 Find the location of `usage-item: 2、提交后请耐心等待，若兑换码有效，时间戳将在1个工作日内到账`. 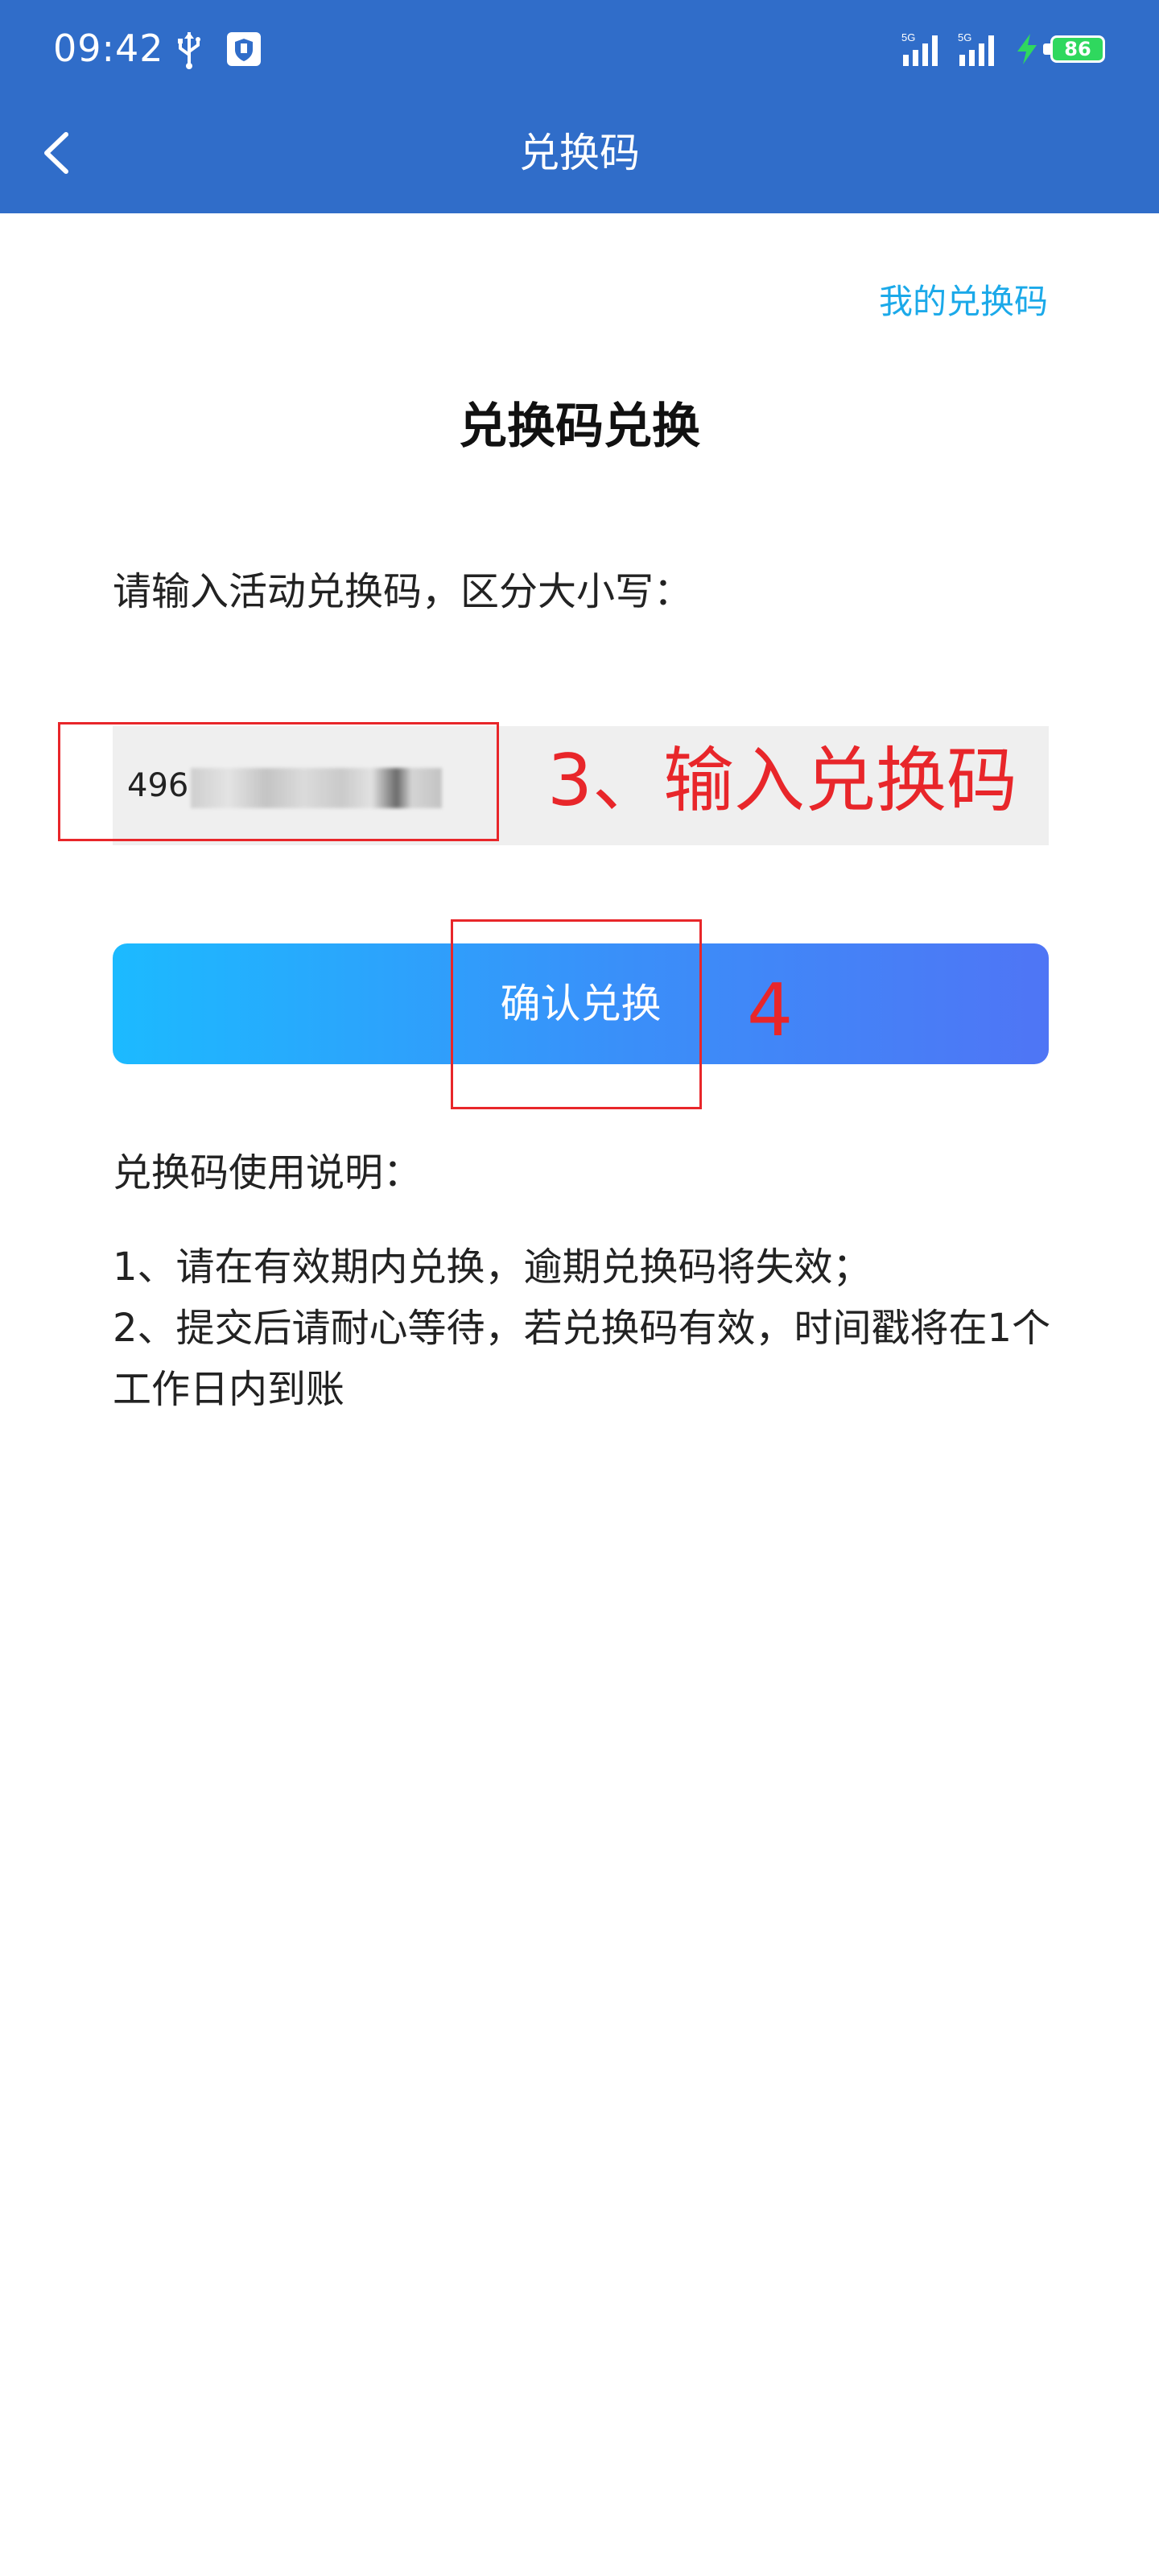

usage-item: 2、提交后请耐心等待，若兑换码有效，时间戳将在1个工作日内到账 is located at coordinates (582, 1359).